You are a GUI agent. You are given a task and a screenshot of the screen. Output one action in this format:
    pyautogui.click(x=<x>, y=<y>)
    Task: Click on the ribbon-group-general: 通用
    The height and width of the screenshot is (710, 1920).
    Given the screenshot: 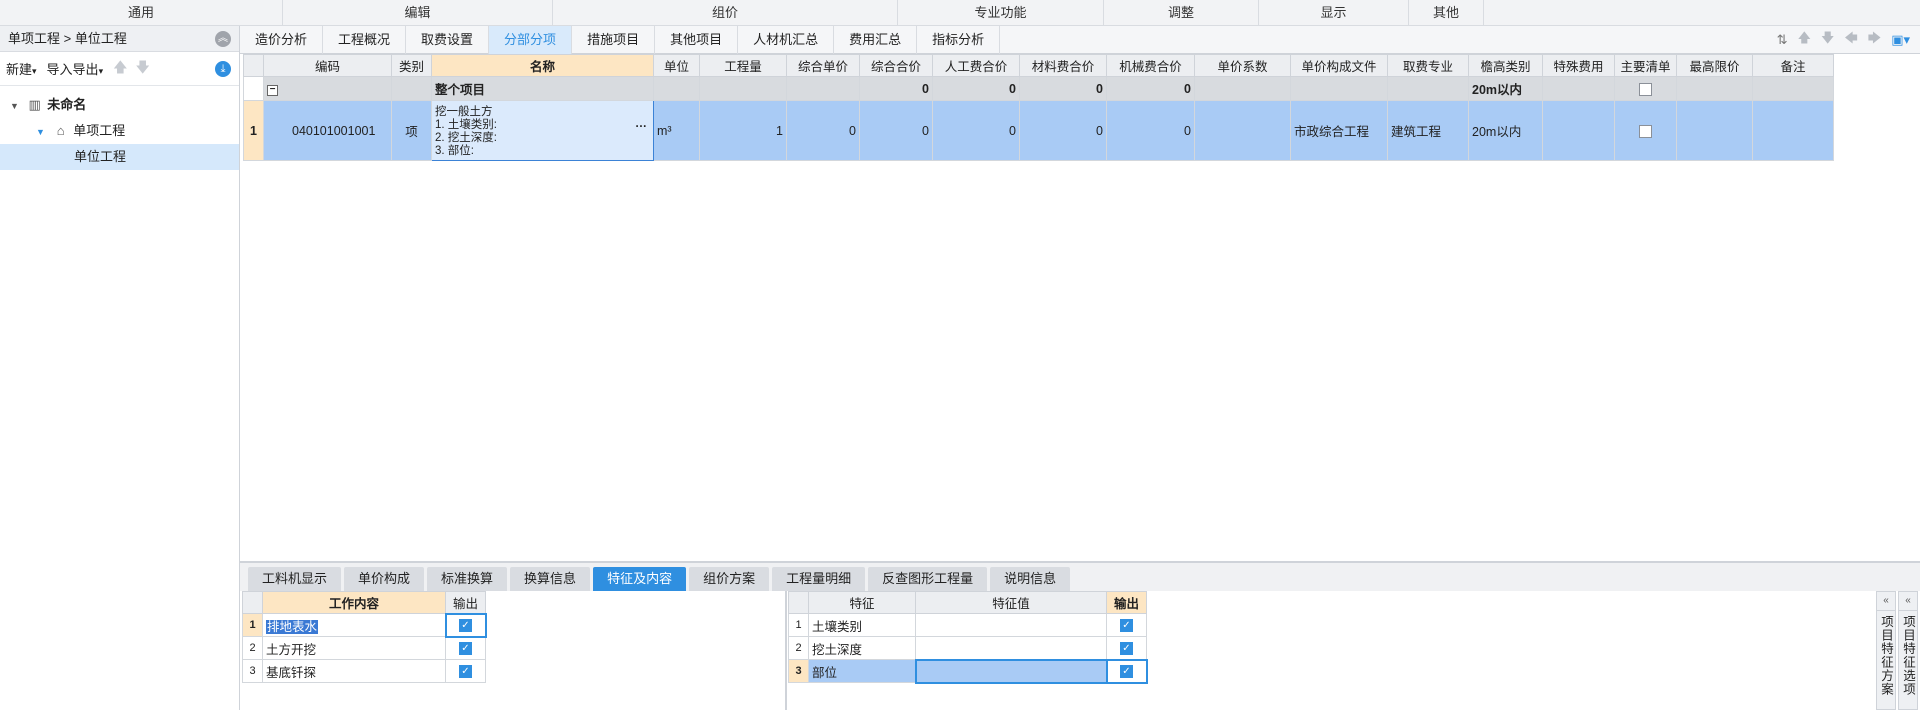 What is the action you would take?
    pyautogui.click(x=141, y=13)
    